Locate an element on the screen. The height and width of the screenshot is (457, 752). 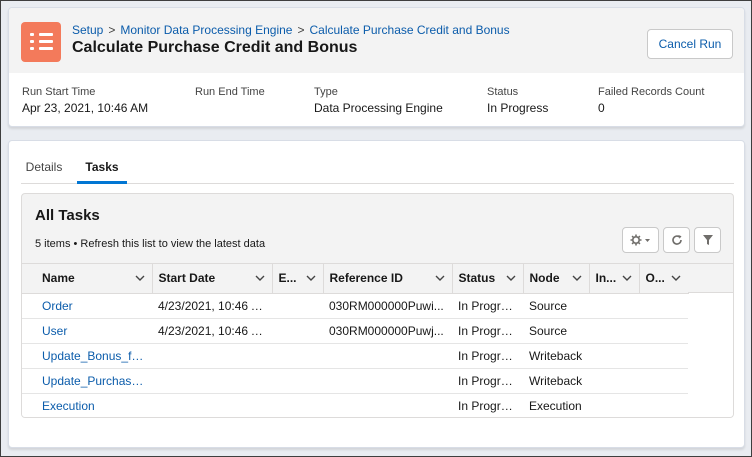
refresh-button is located at coordinates (676, 240).